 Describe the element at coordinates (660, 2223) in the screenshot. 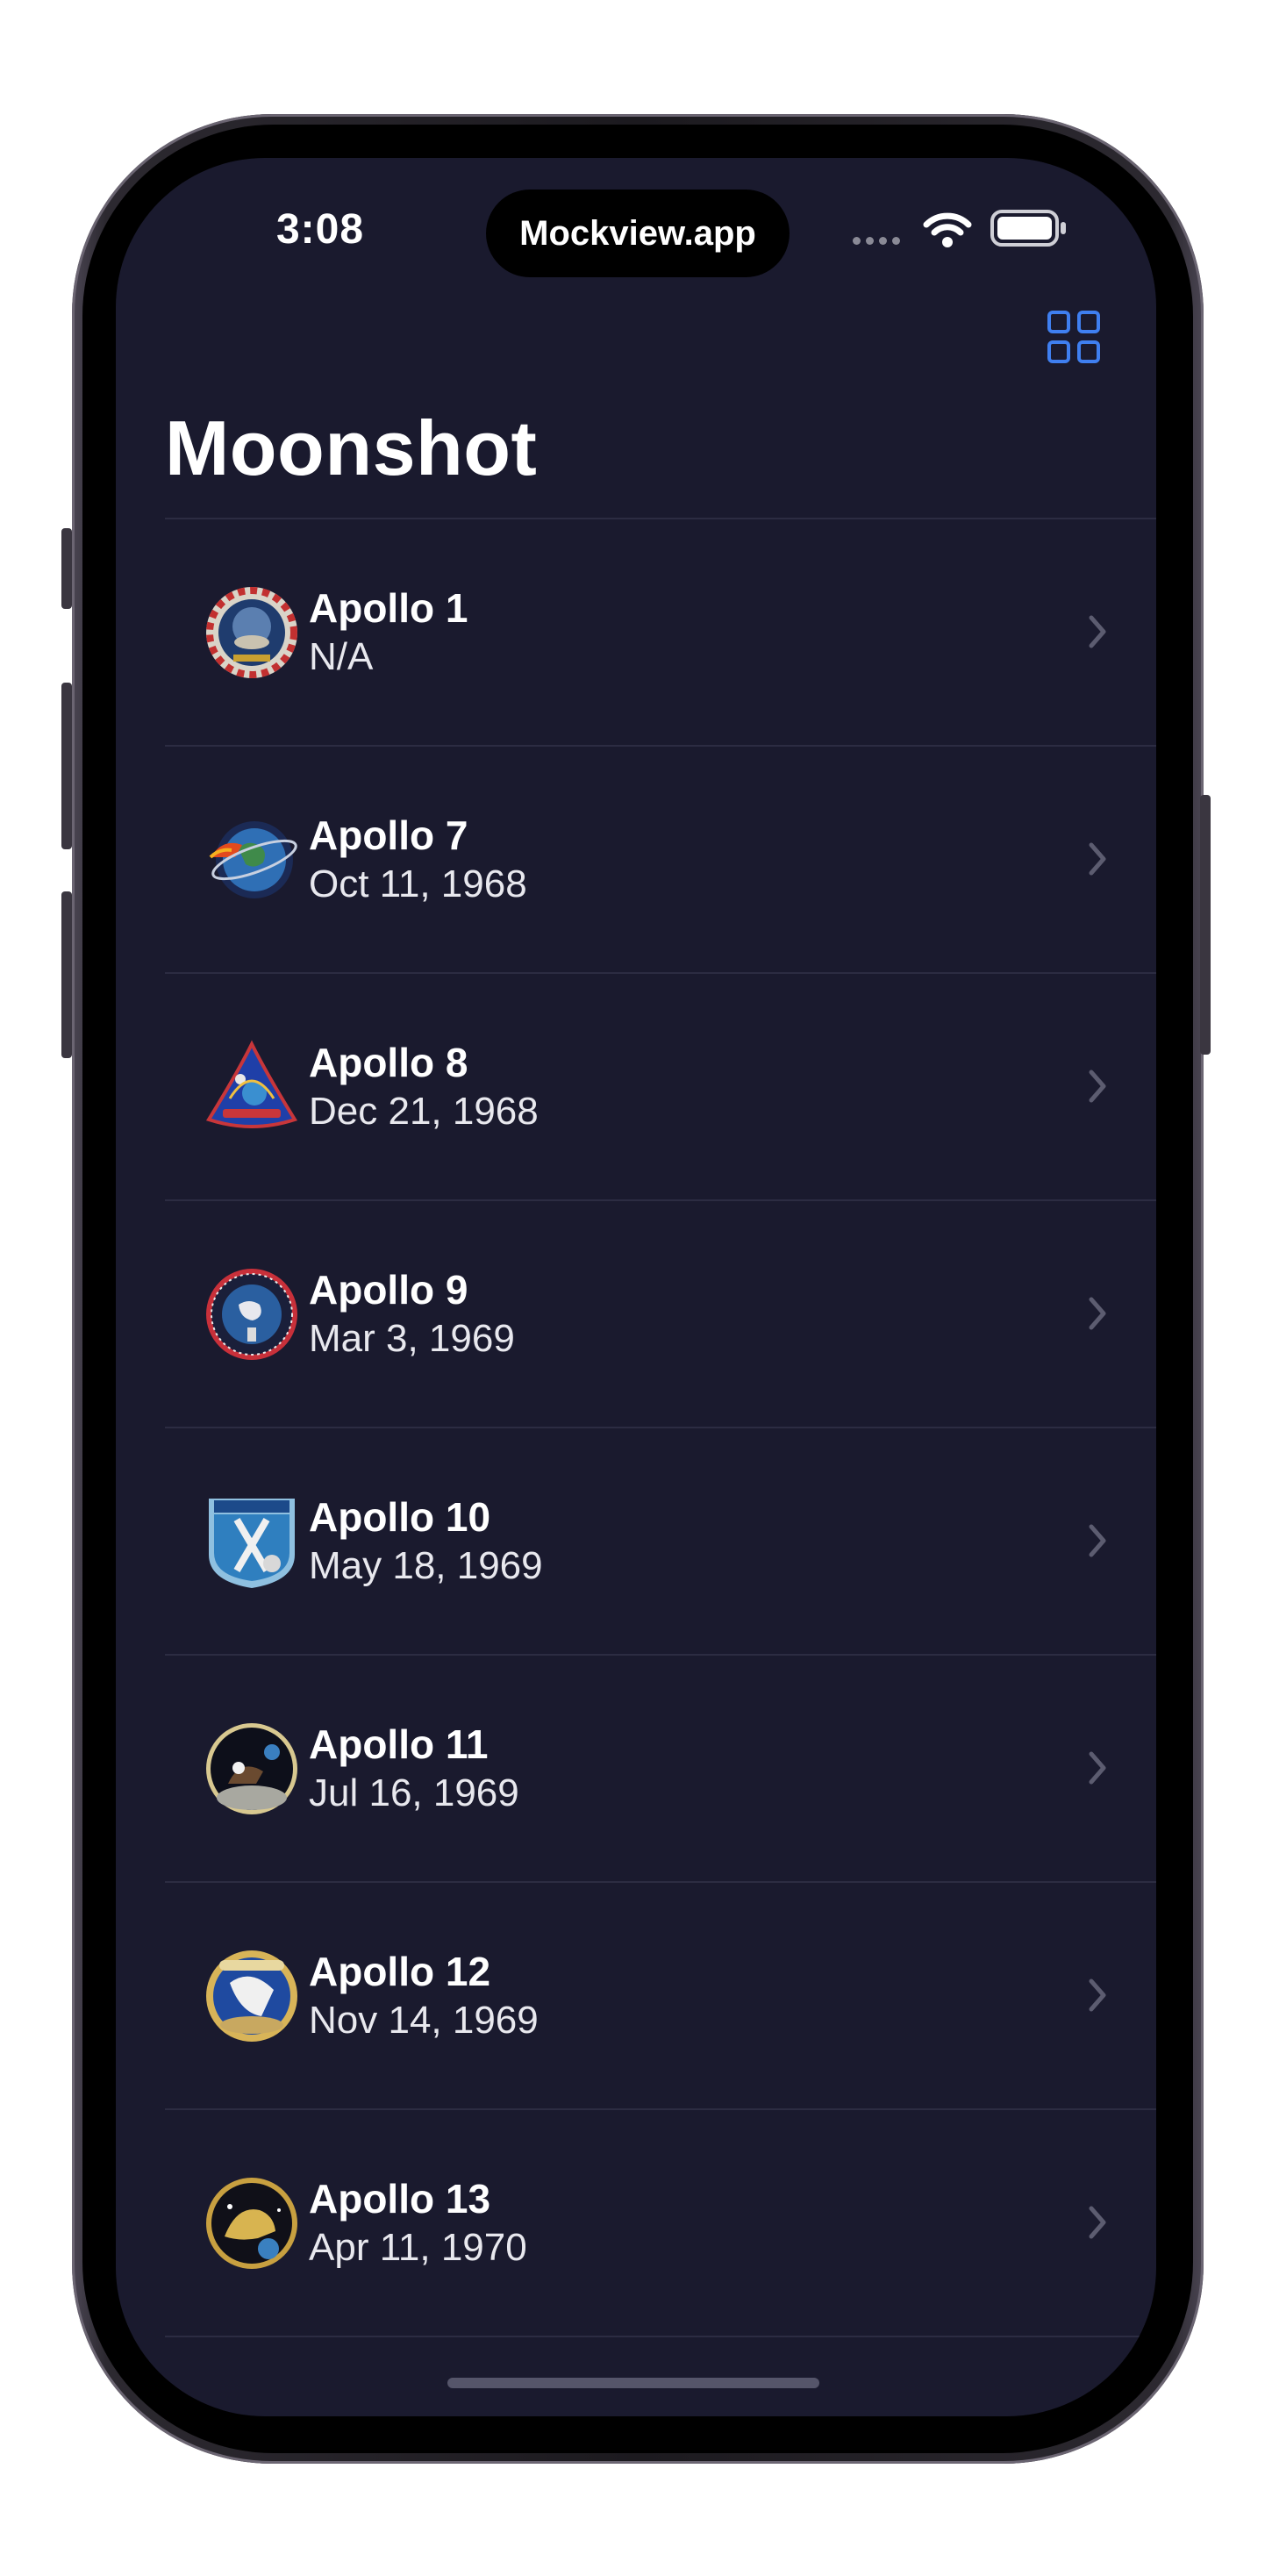

I see `mission-row-apollo-13: Apollo 13 Apr 11, 1970` at that location.